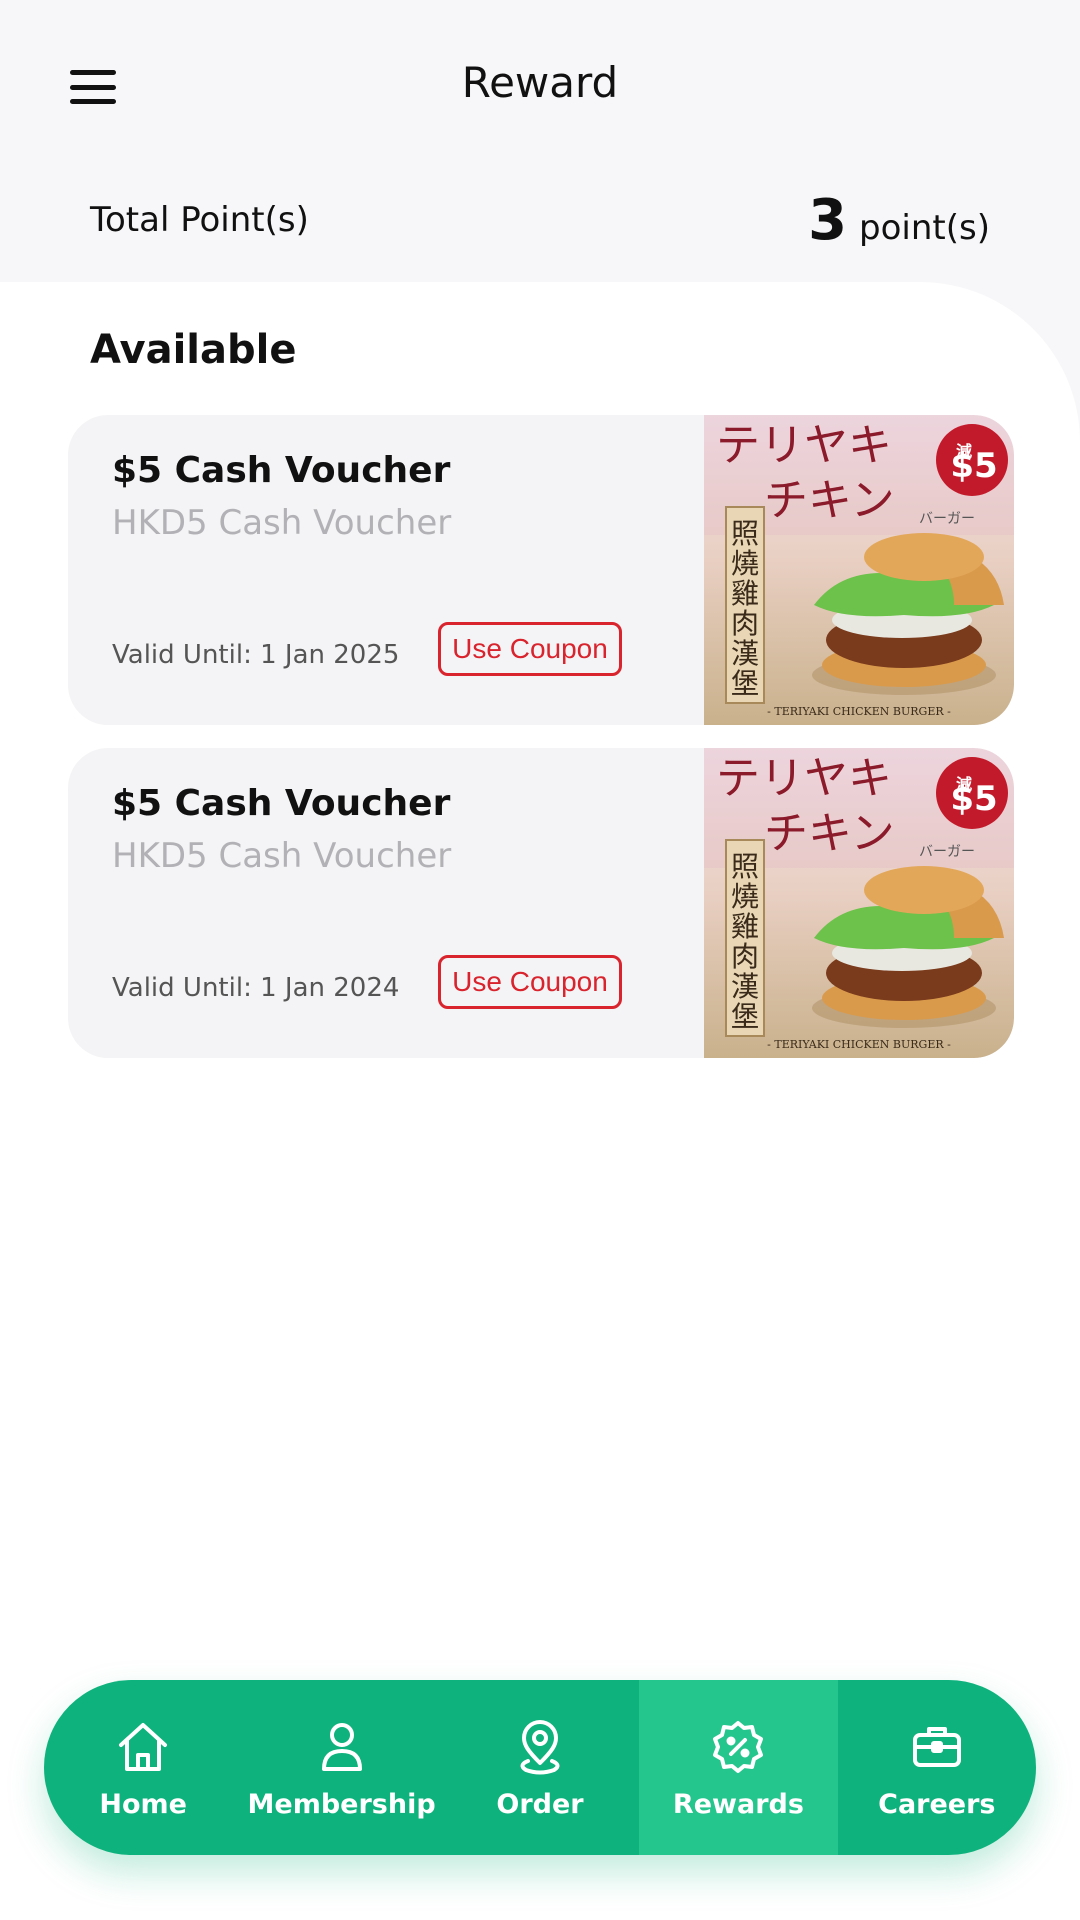 The height and width of the screenshot is (1920, 1080). Describe the element at coordinates (341, 1804) in the screenshot. I see `nav-label: Membership` at that location.